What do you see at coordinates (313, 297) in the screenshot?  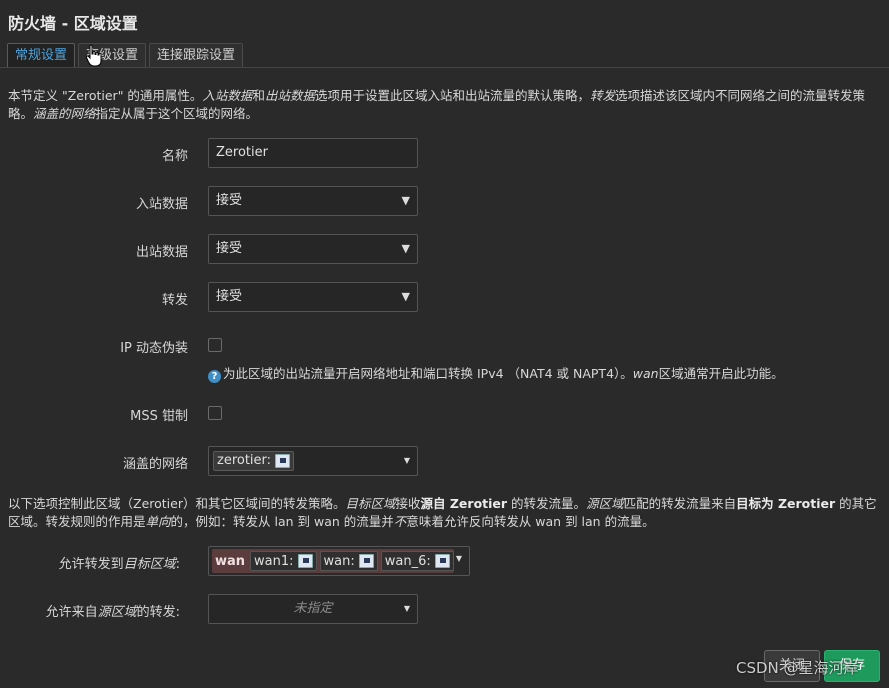 I see `forward-policy-select: 接受 ▼` at bounding box center [313, 297].